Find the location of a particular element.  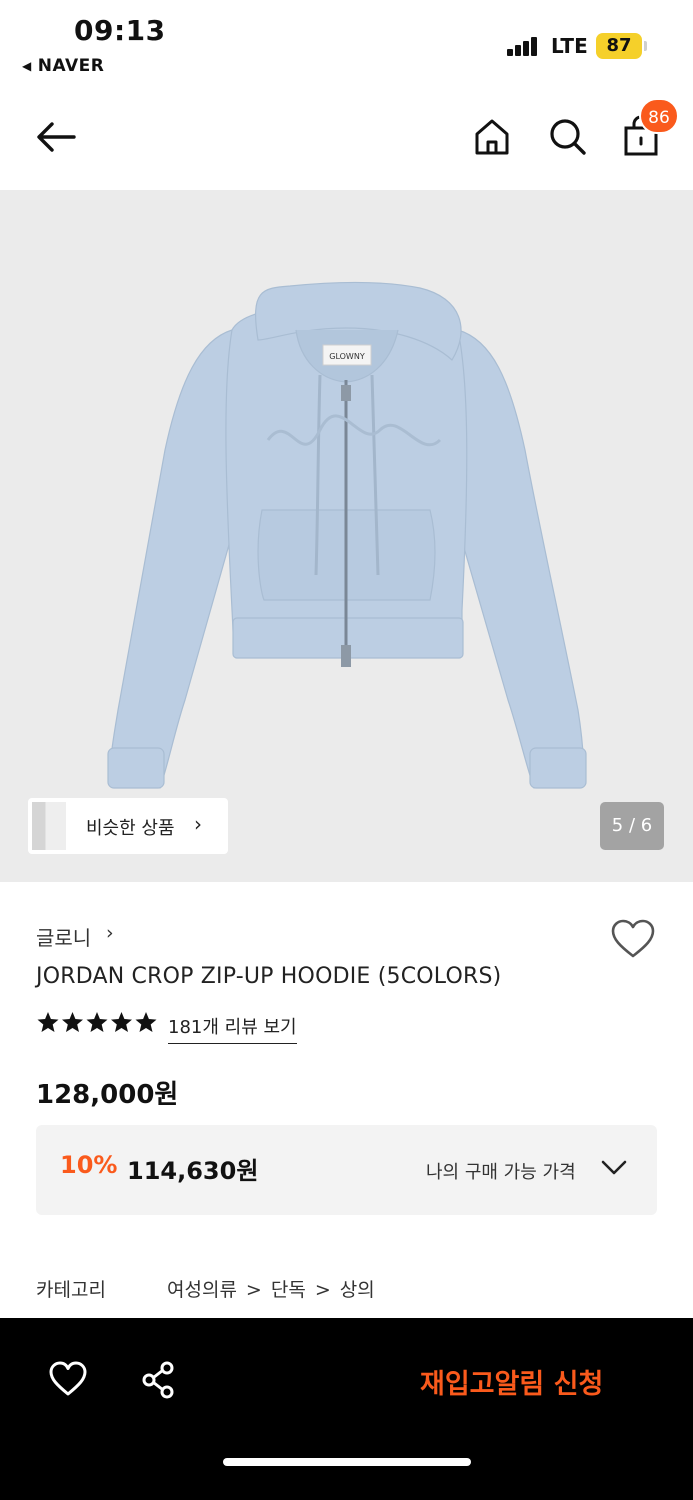

home-icon is located at coordinates (492, 137).